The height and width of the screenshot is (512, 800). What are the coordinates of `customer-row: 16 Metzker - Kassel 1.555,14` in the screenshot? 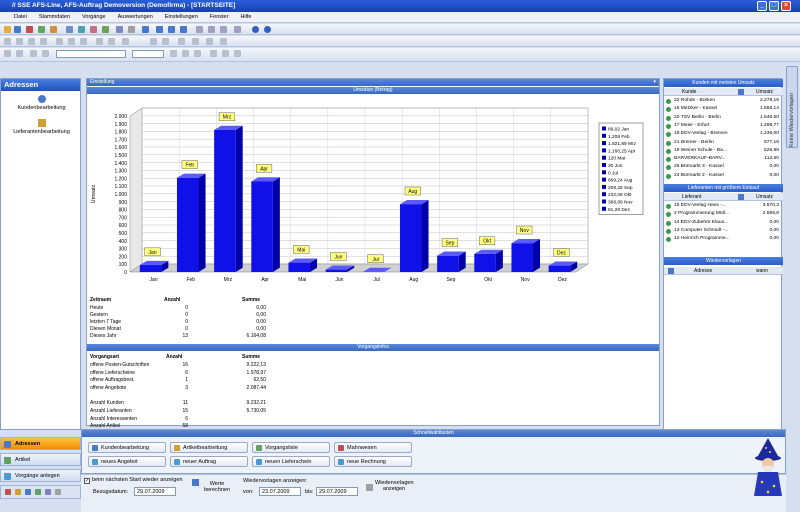 It's located at (723, 109).